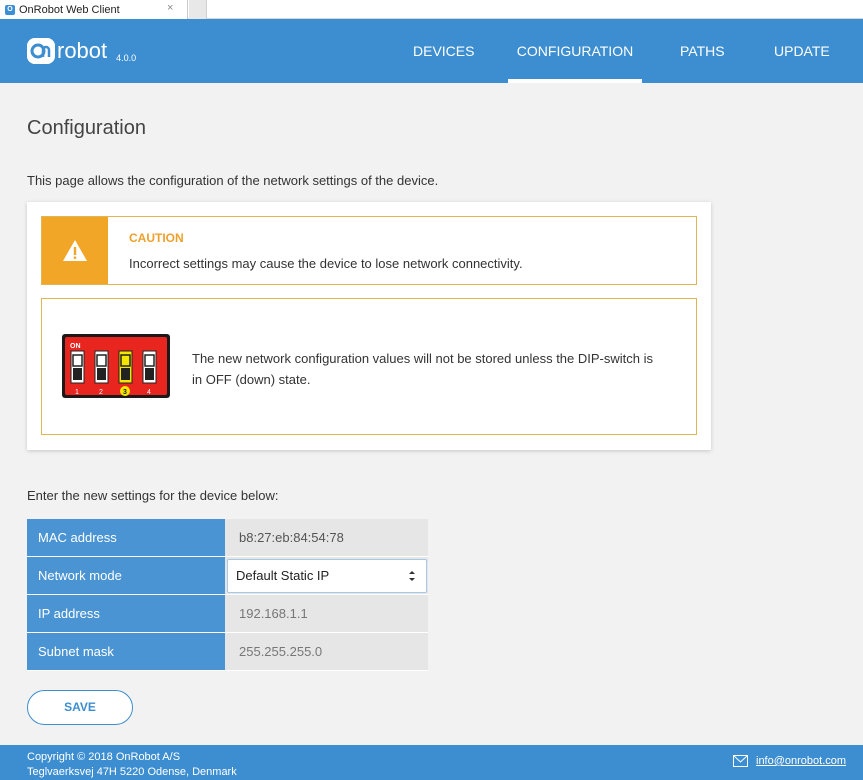 The height and width of the screenshot is (780, 863). I want to click on browser-tab-title: OnRobot Web Client, so click(69, 9).